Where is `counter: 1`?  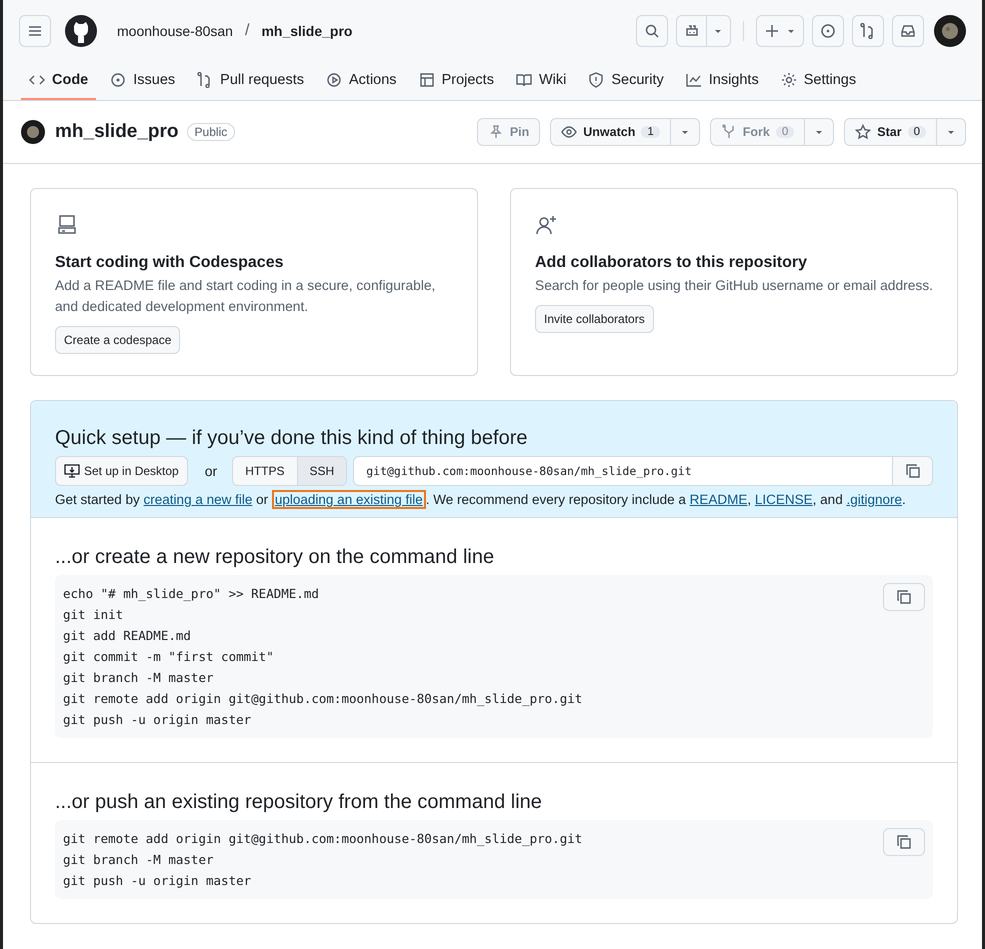 counter: 1 is located at coordinates (650, 132).